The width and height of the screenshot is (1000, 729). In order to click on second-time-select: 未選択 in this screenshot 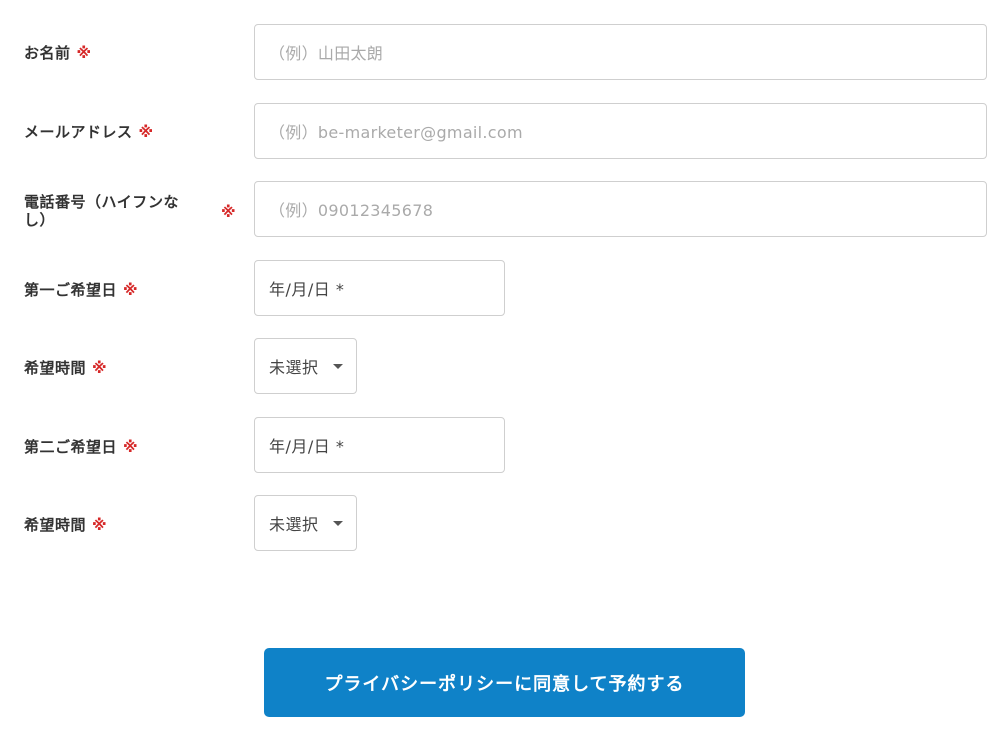, I will do `click(305, 523)`.